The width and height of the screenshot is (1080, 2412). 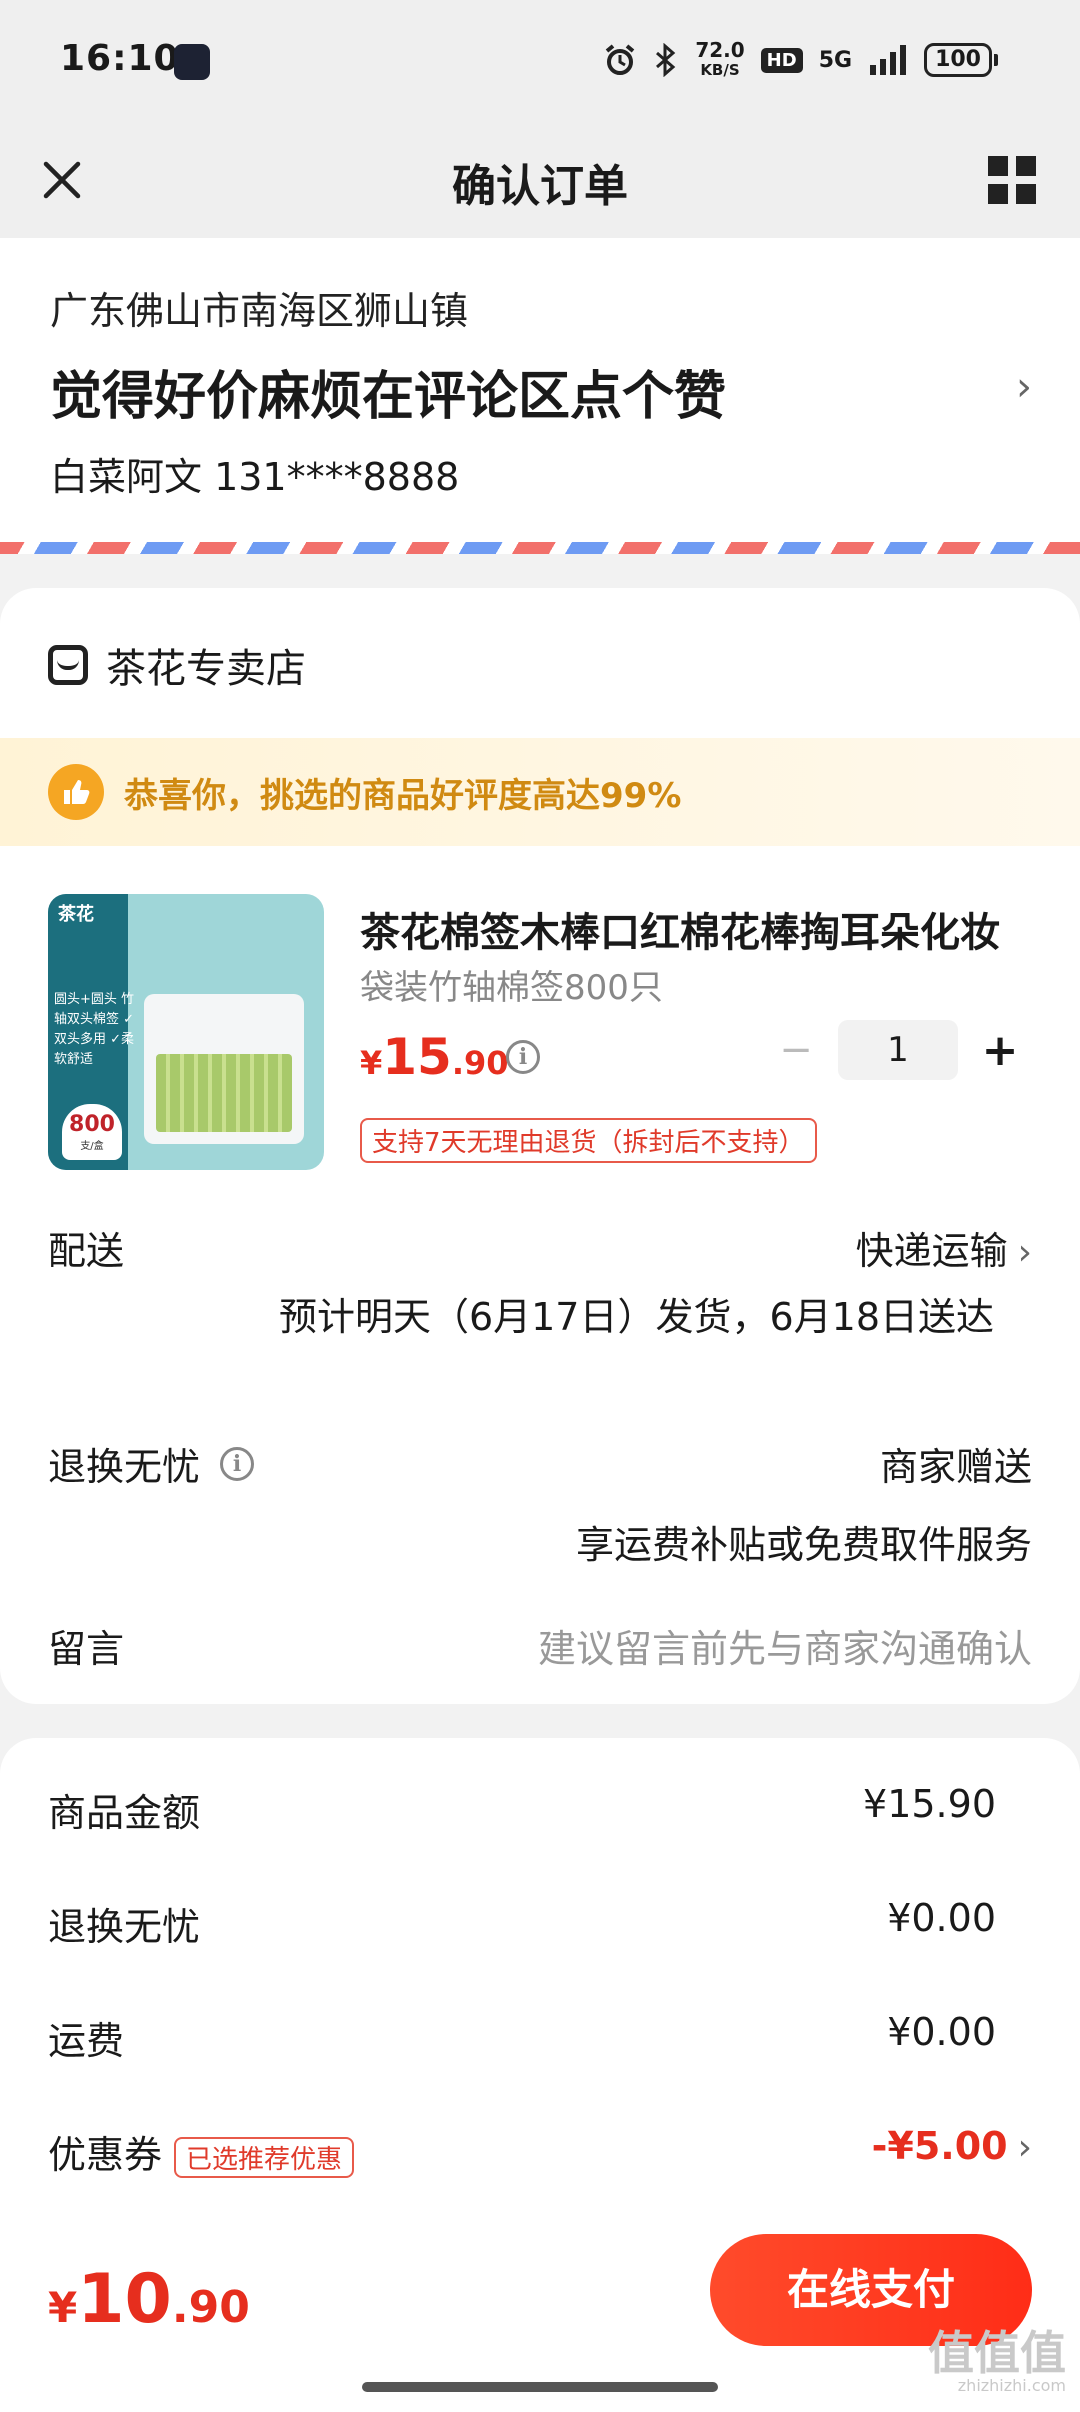 What do you see at coordinates (206, 669) in the screenshot?
I see `store-name: 茶花专卖店` at bounding box center [206, 669].